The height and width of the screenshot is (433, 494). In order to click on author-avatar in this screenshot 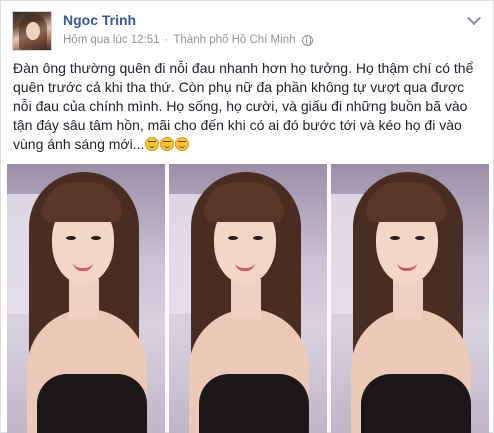, I will do `click(32, 31)`.